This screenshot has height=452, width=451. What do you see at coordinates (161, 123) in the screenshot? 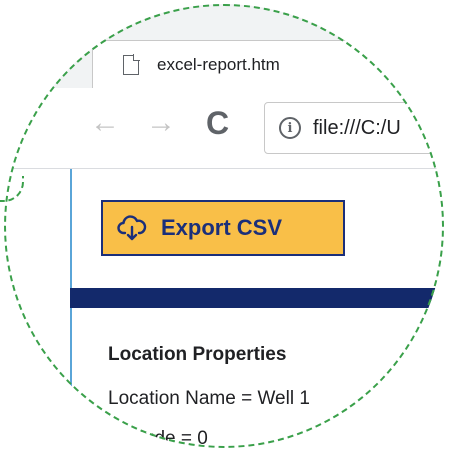
I see `forward-button: →` at bounding box center [161, 123].